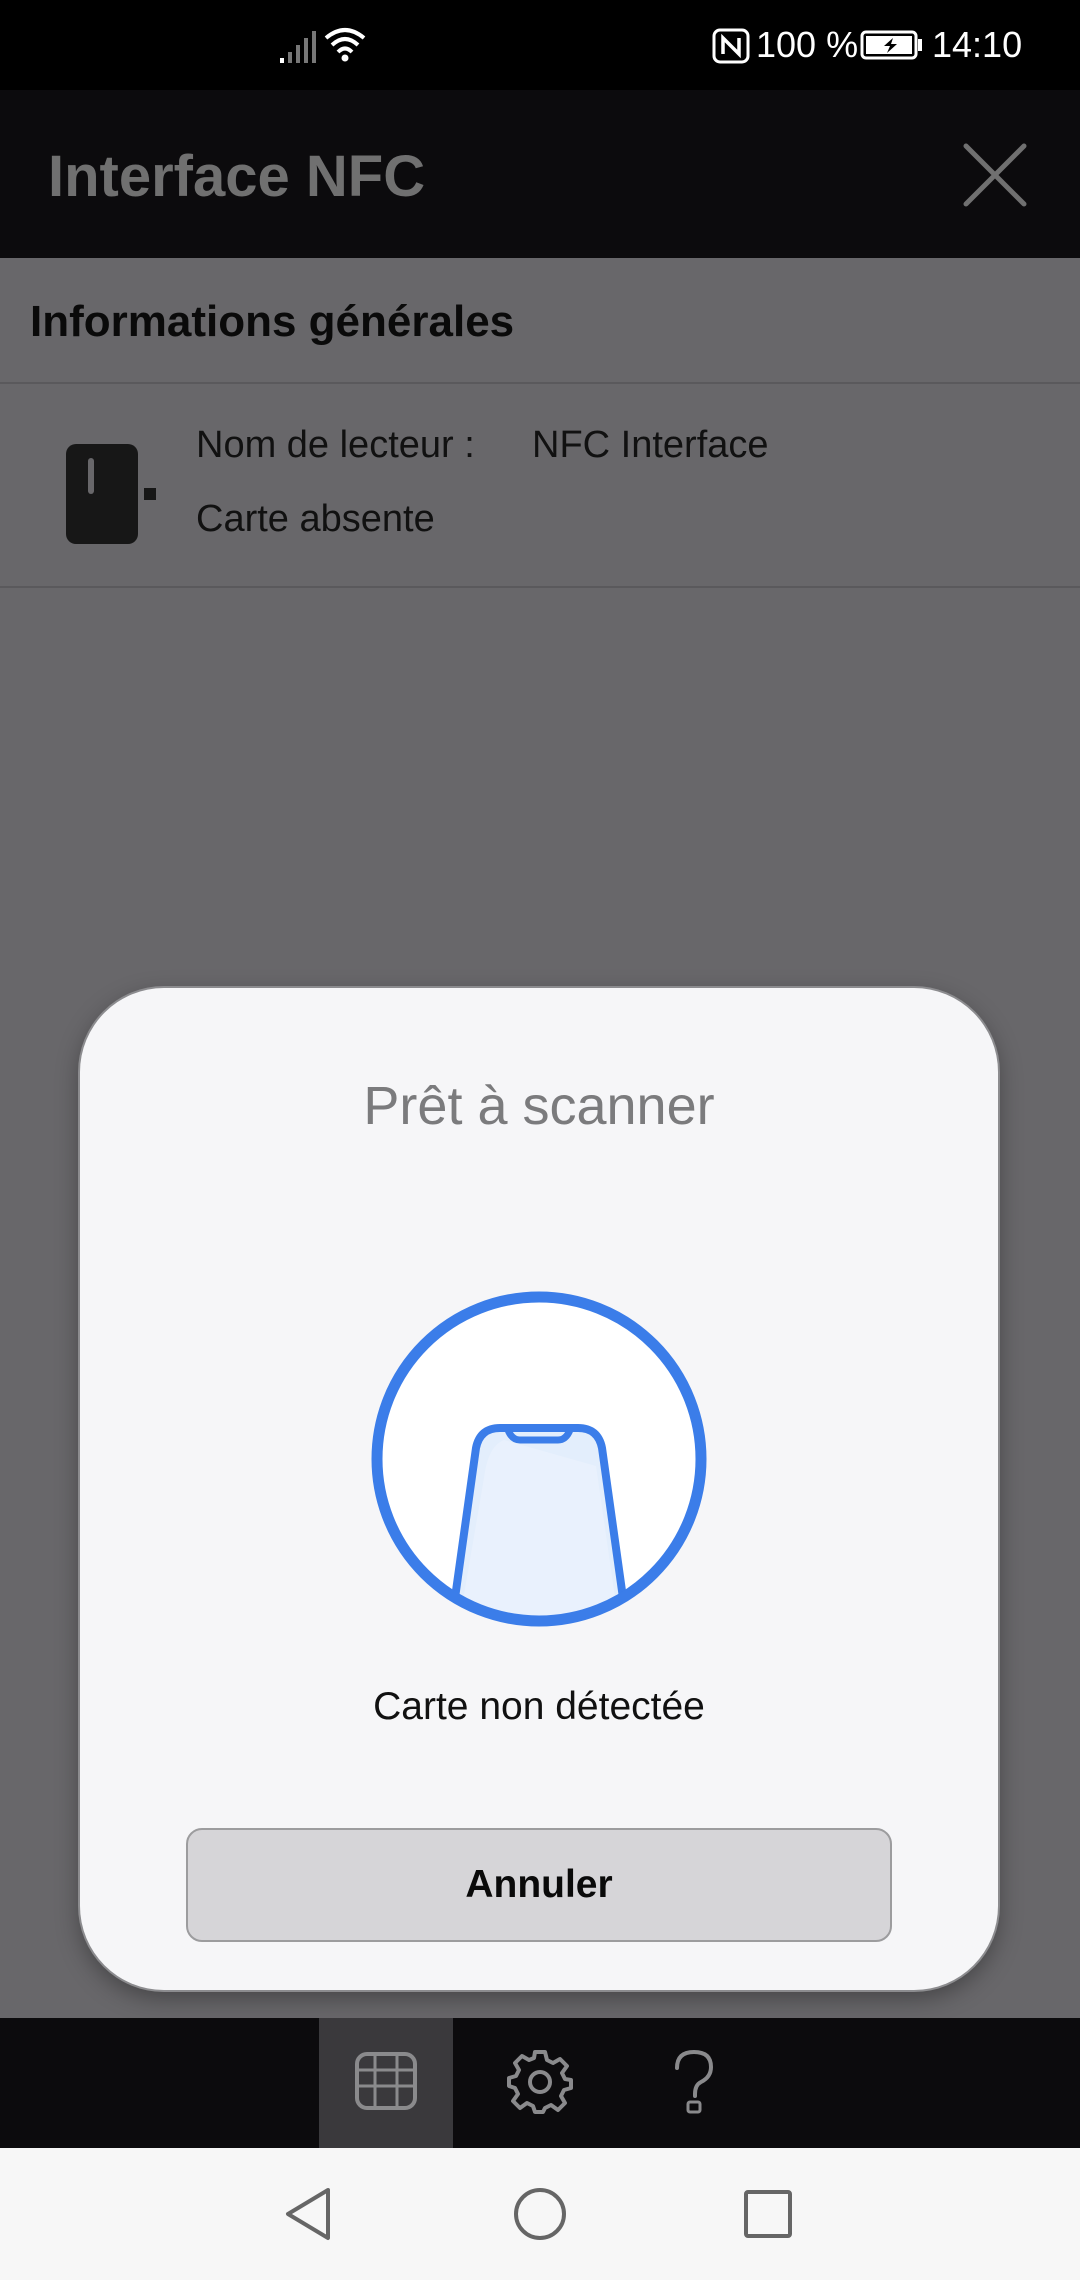 Image resolution: width=1080 pixels, height=2280 pixels. I want to click on back-button, so click(308, 2214).